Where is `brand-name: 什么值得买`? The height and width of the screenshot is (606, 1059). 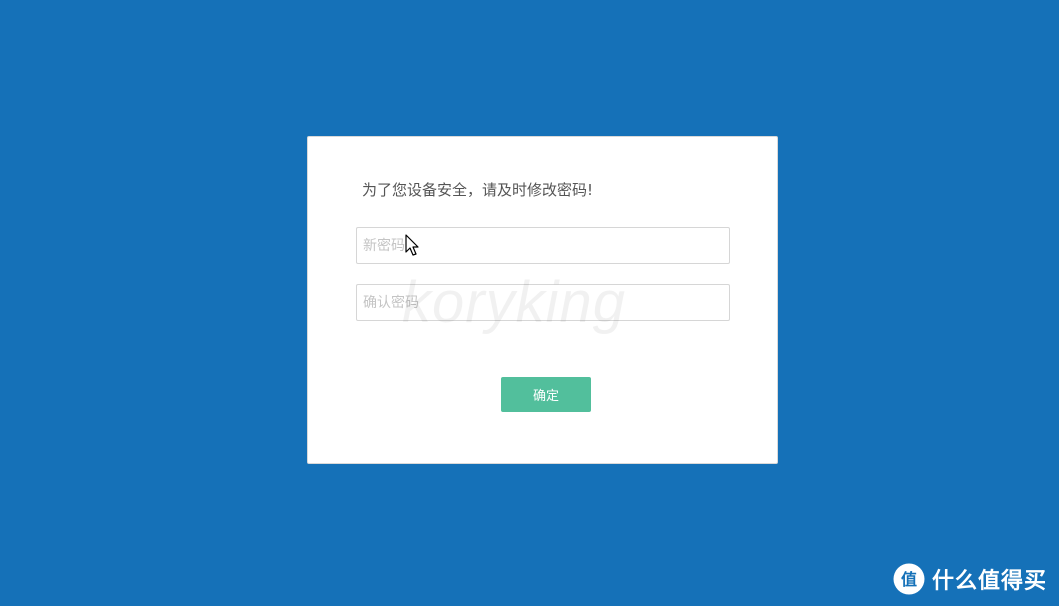
brand-name: 什么值得买 is located at coordinates (989, 581).